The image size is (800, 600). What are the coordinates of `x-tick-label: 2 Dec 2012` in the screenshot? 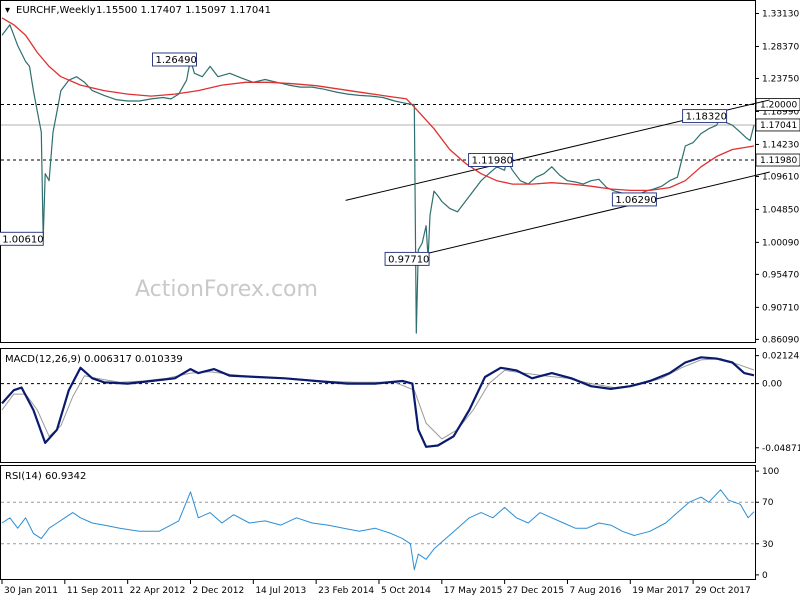 It's located at (218, 591).